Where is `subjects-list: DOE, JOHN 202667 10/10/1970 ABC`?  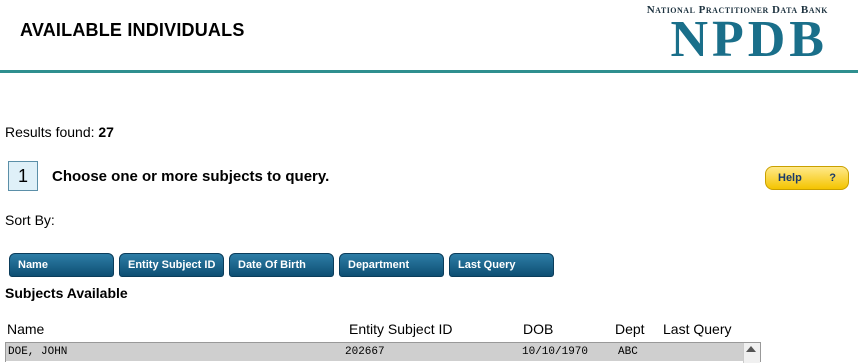 subjects-list: DOE, JOHN 202667 10/10/1970 ABC is located at coordinates (383, 352).